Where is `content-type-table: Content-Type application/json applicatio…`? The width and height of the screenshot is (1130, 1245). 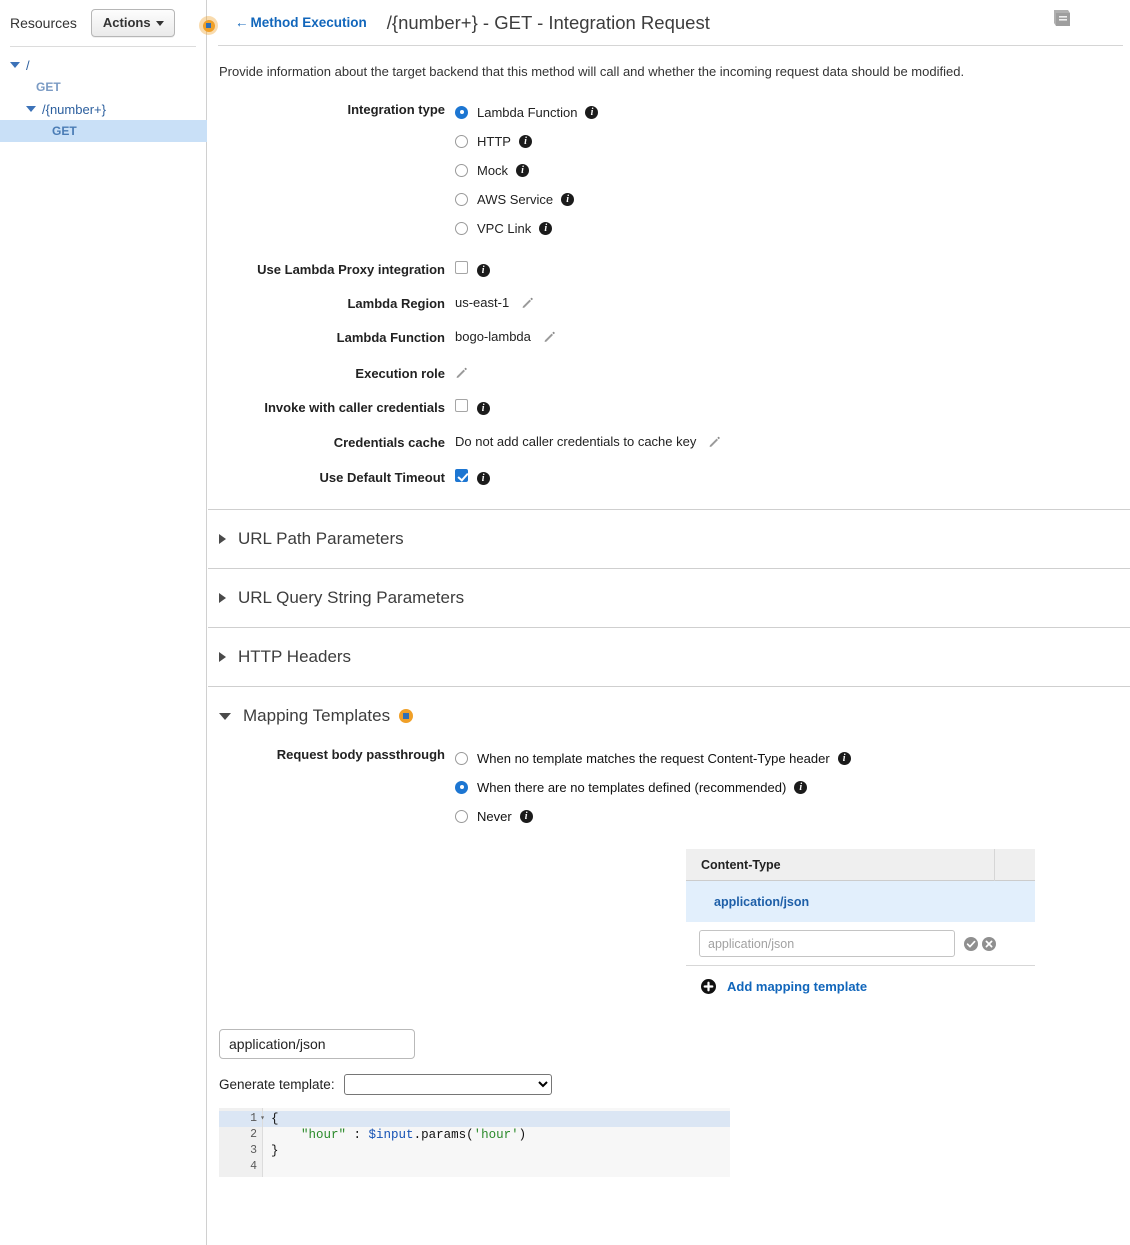
content-type-table: Content-Type application/json applicatio… is located at coordinates (860, 927).